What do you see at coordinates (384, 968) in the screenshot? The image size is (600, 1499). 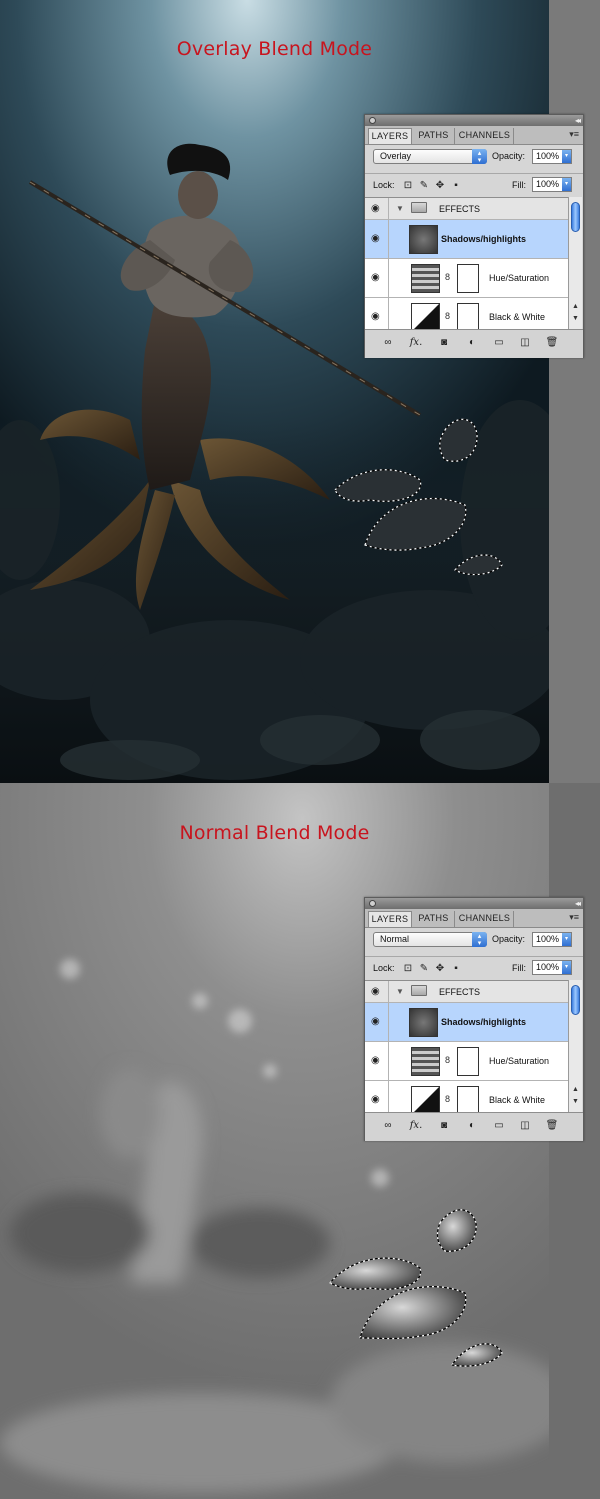 I see `lock-label: Lock:` at bounding box center [384, 968].